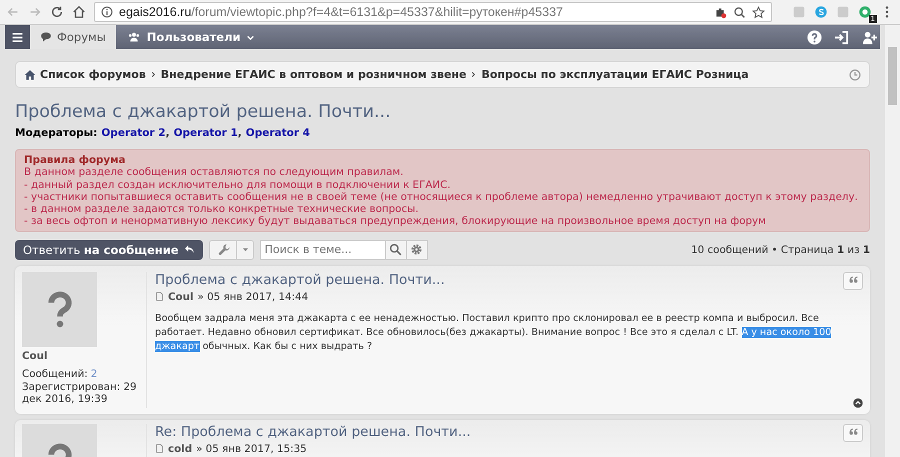 This screenshot has height=457, width=900. I want to click on rules-title: Правила форума, so click(75, 160).